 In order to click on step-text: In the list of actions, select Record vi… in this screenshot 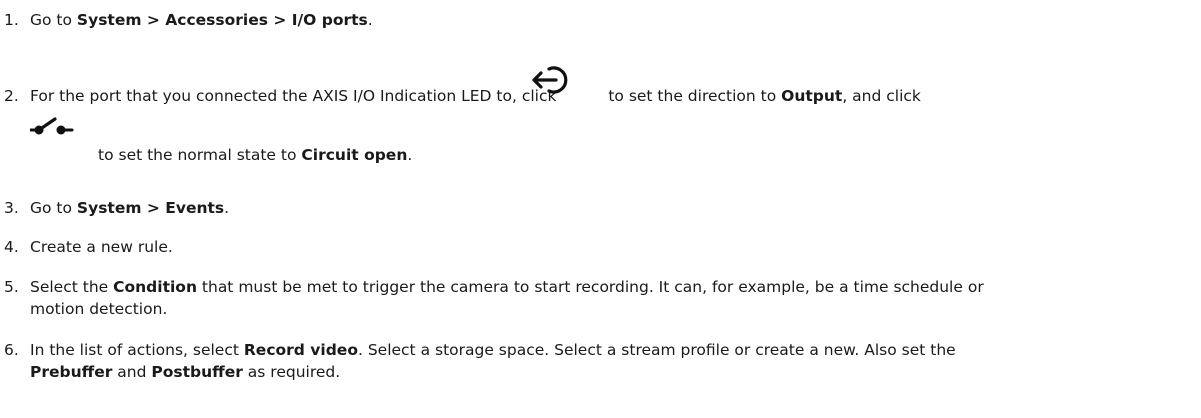, I will do `click(493, 350)`.